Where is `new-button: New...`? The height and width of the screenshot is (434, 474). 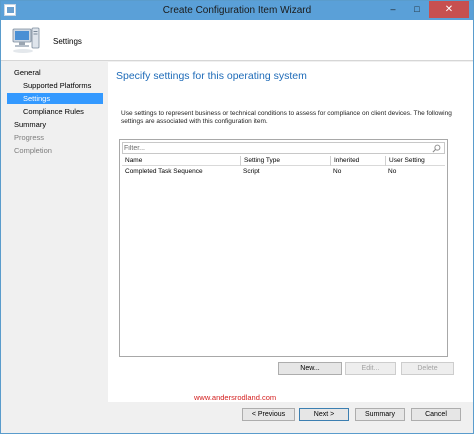
new-button: New... is located at coordinates (310, 368).